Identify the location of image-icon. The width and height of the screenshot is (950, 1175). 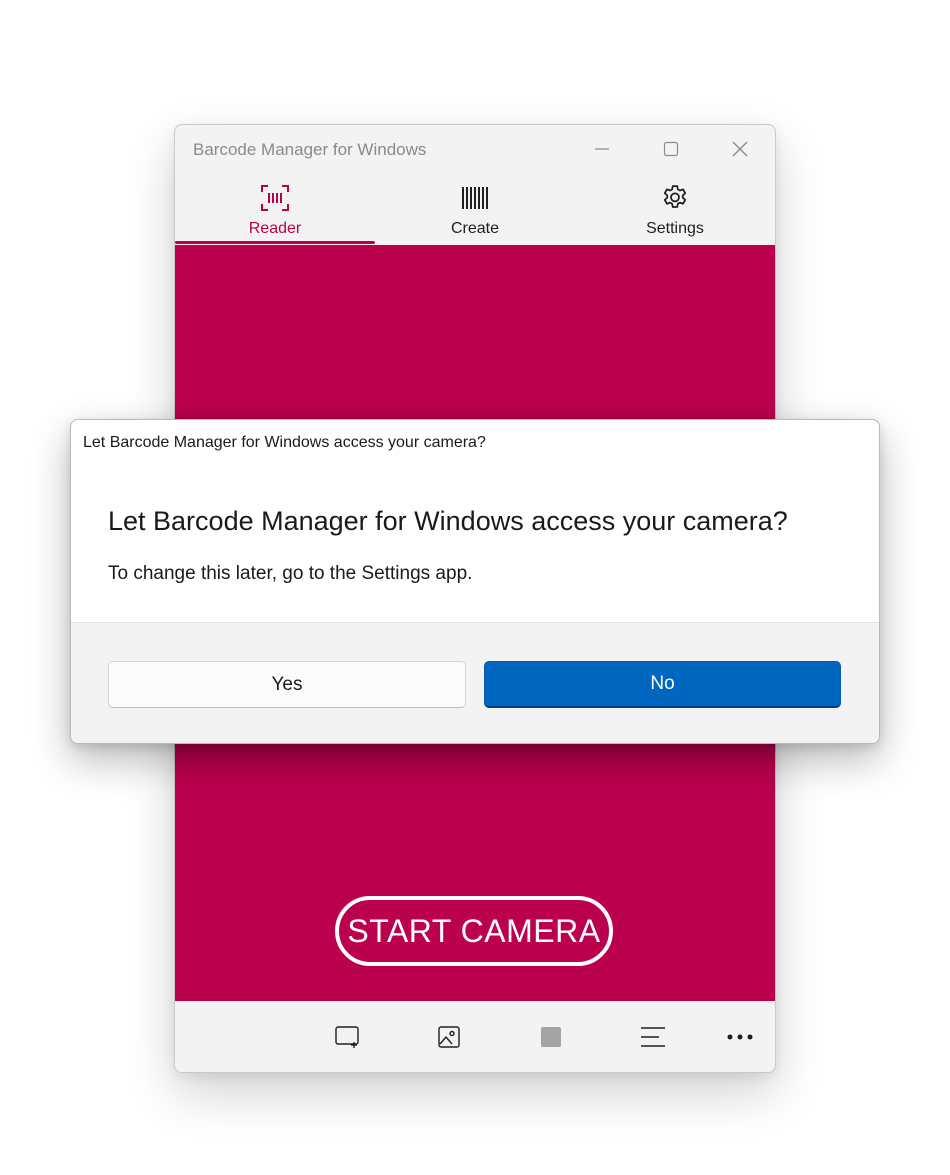
(449, 1037).